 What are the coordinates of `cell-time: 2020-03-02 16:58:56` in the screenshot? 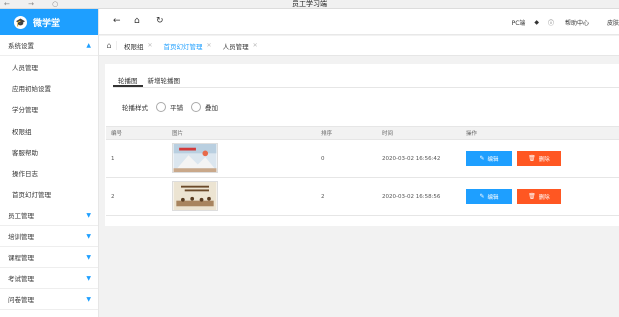 It's located at (411, 196).